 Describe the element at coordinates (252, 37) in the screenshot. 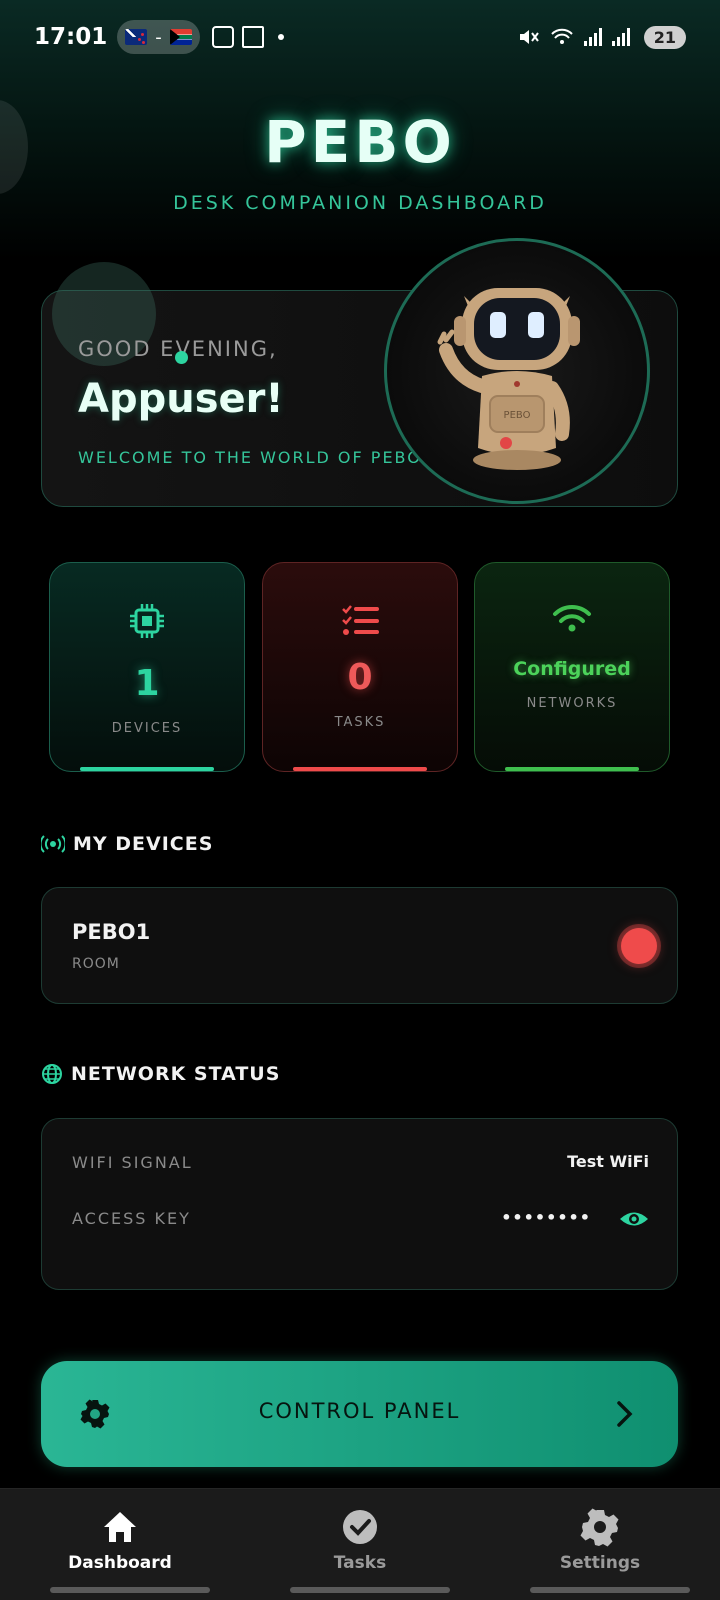

I see `cast-icon` at that location.